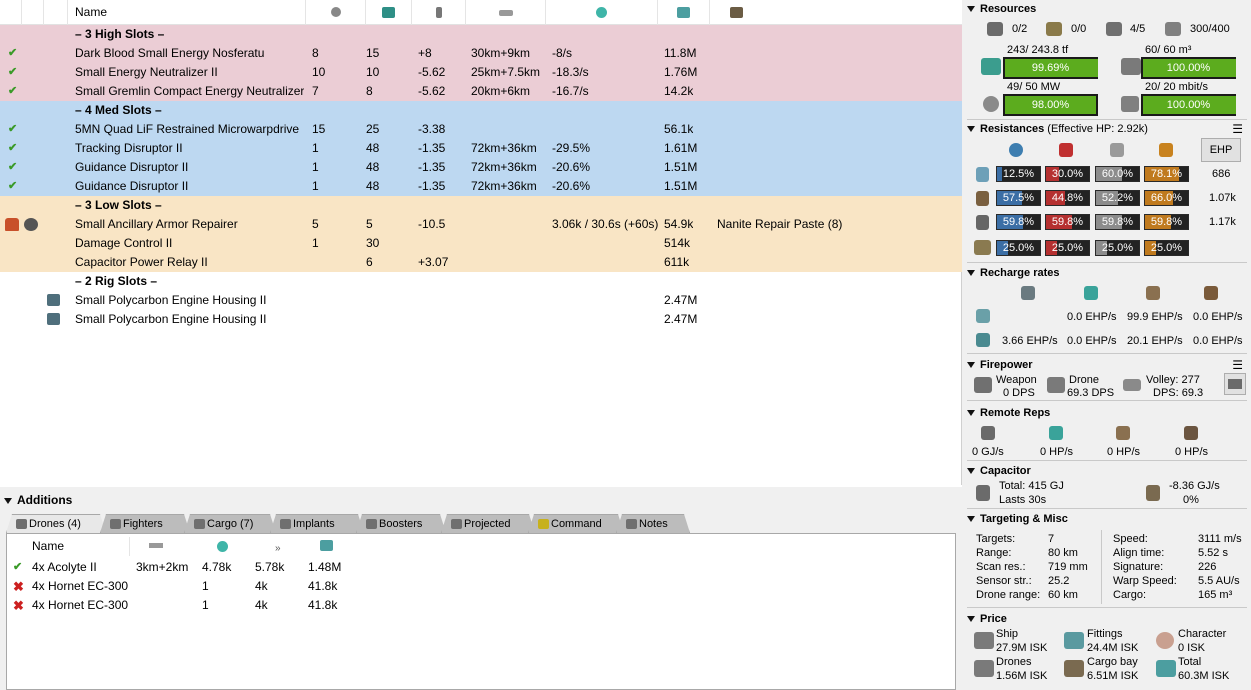 Image resolution: width=1251 pixels, height=690 pixels. Describe the element at coordinates (278, 548) in the screenshot. I see `velocity-icon: »` at that location.